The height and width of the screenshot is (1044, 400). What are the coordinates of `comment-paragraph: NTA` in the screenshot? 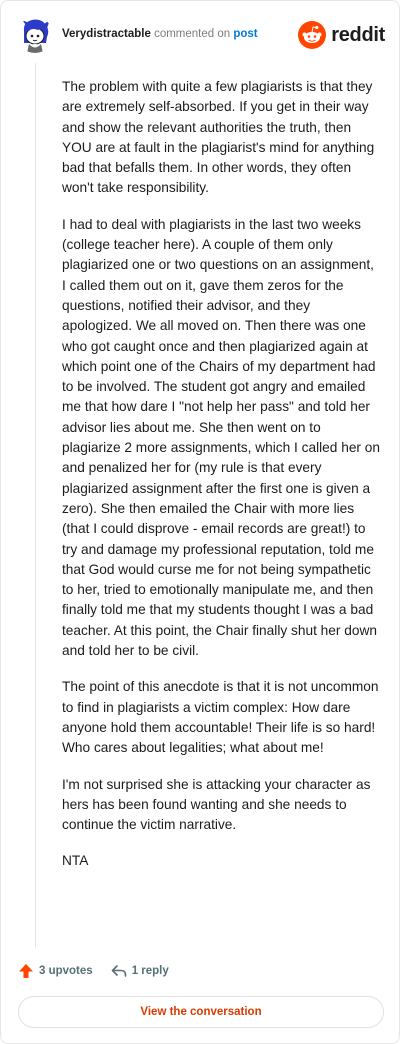 It's located at (75, 861).